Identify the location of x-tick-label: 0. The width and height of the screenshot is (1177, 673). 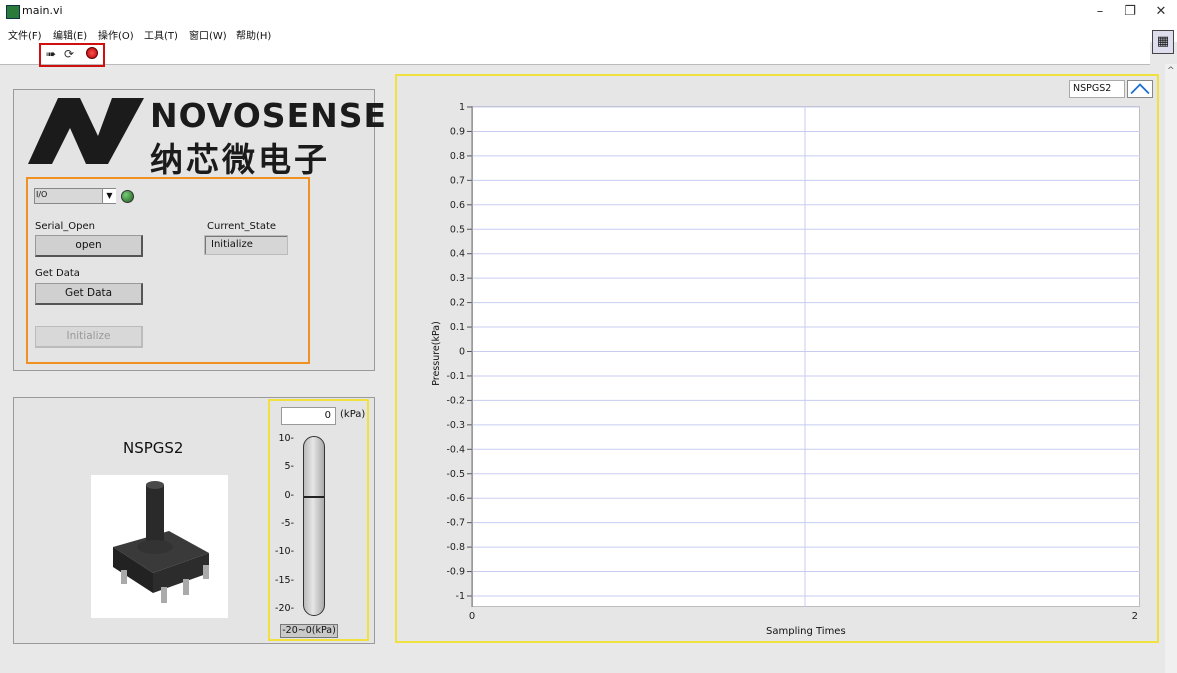
(472, 616).